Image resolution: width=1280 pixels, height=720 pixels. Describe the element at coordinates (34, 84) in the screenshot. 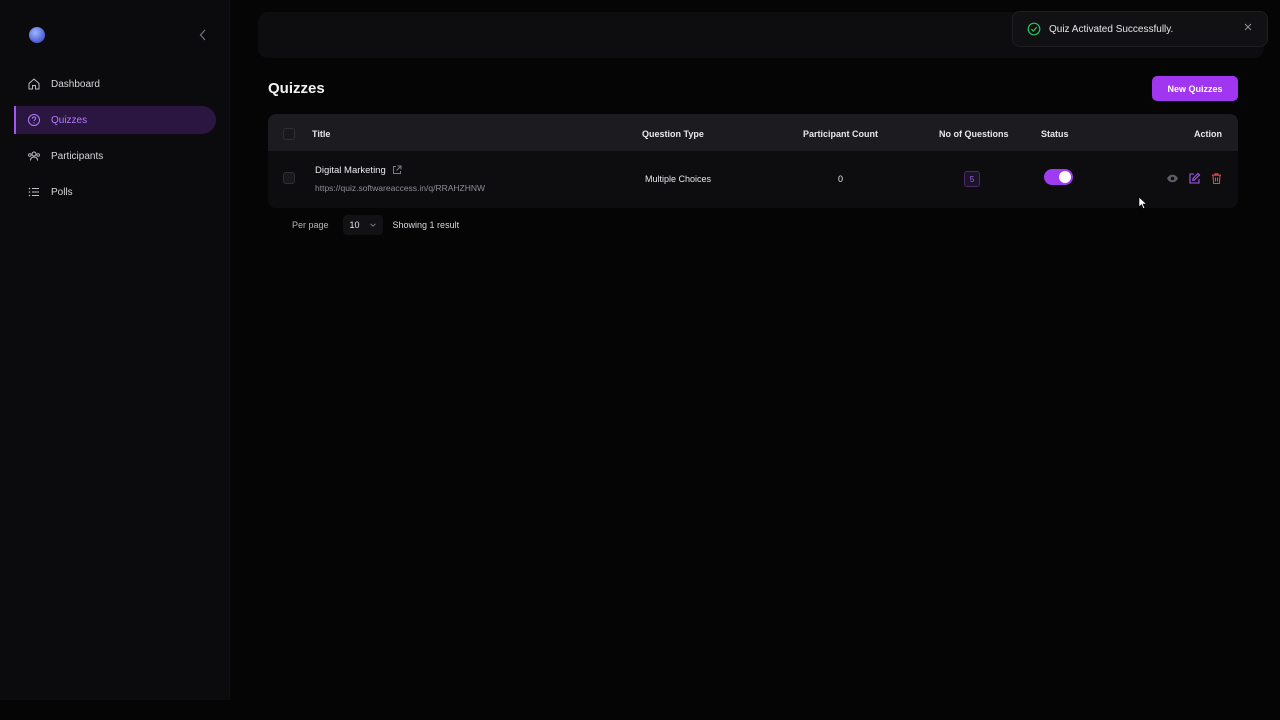

I see `home-icon` at that location.